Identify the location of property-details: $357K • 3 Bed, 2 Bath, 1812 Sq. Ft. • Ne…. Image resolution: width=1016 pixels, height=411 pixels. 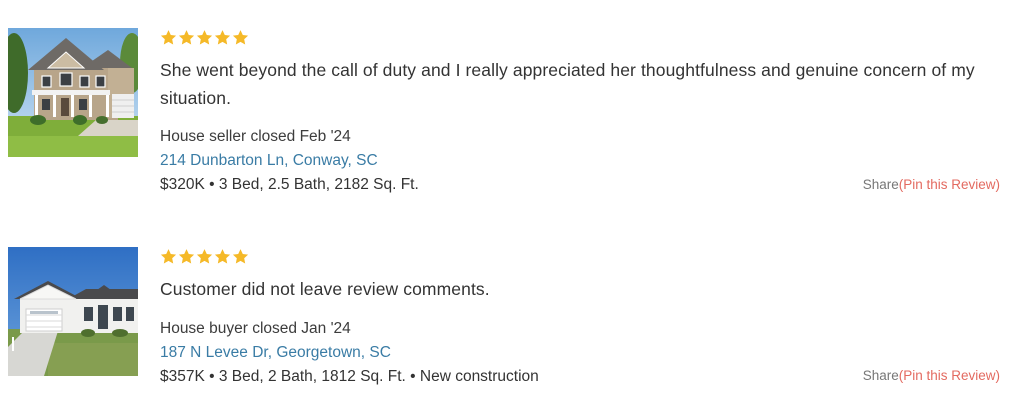
(349, 376).